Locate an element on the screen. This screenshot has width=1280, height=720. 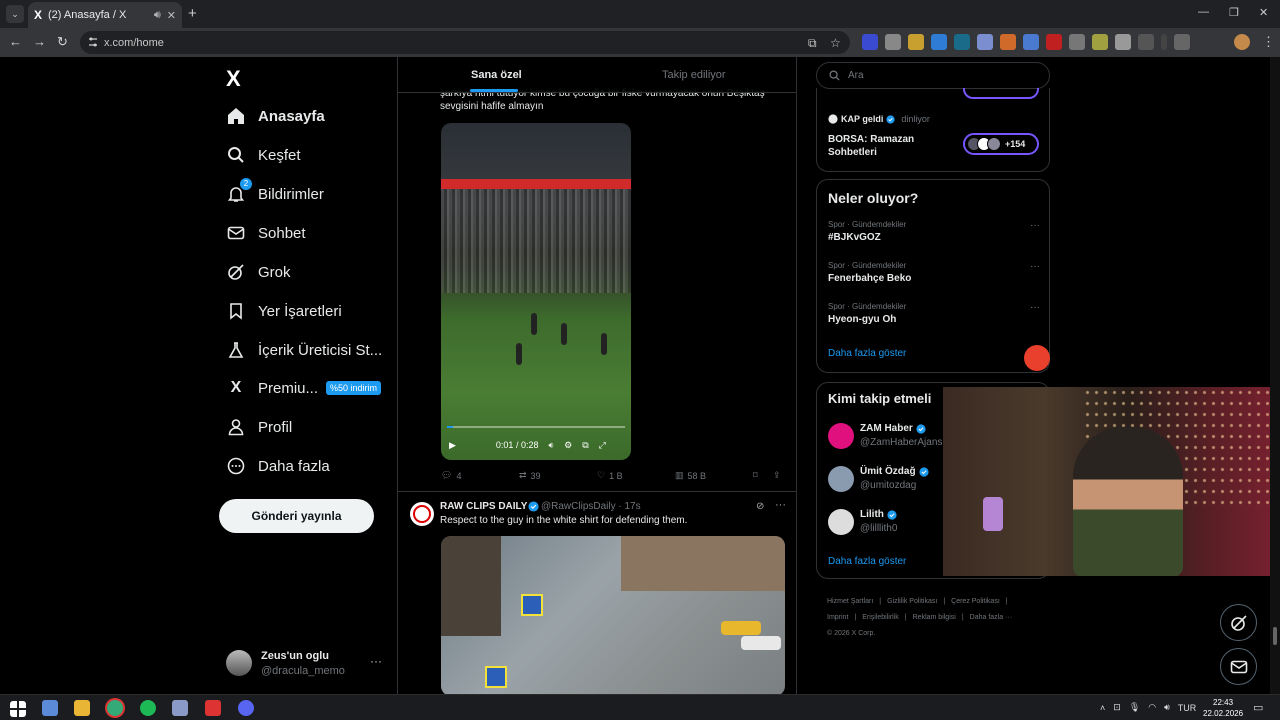
trend-item: Spor · Gündemdekiler Hyeon-gyu Oh ··· is located at coordinates (934, 313).